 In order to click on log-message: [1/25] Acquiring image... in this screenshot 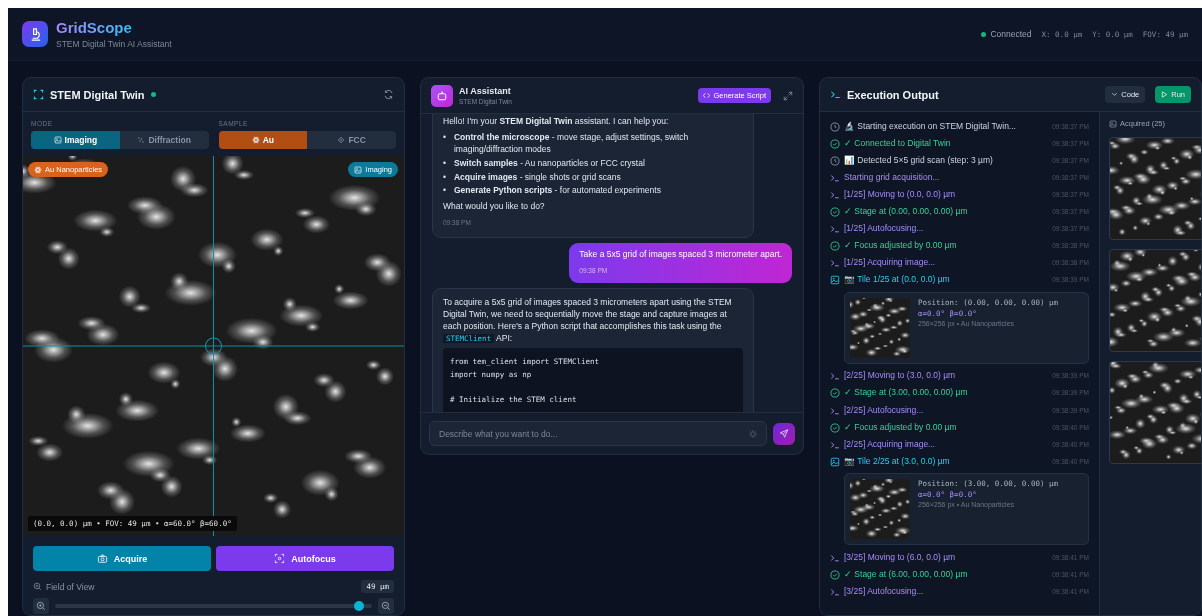, I will do `click(890, 263)`.